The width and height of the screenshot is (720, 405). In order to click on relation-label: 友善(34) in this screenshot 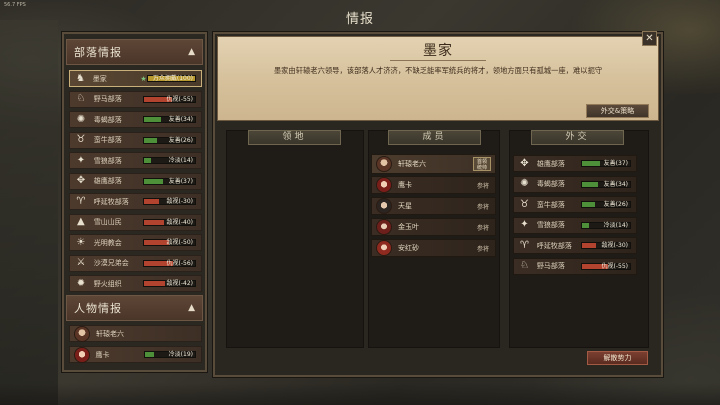, I will do `click(181, 119)`.